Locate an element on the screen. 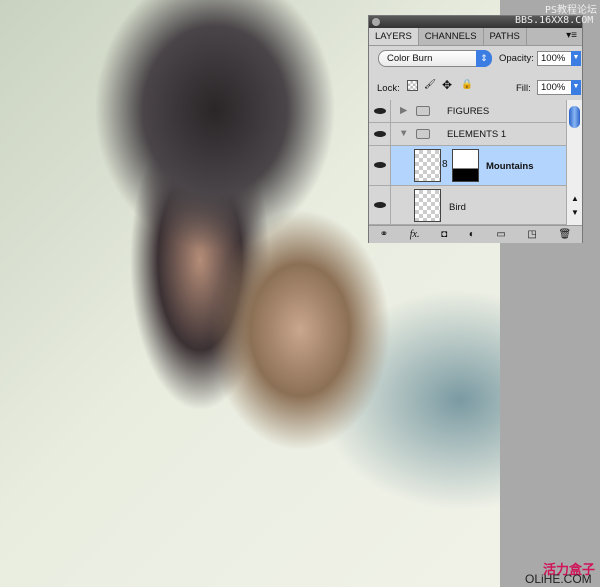 The height and width of the screenshot is (587, 600). watermark-bottom-url: OLiHE.COM is located at coordinates (558, 579).